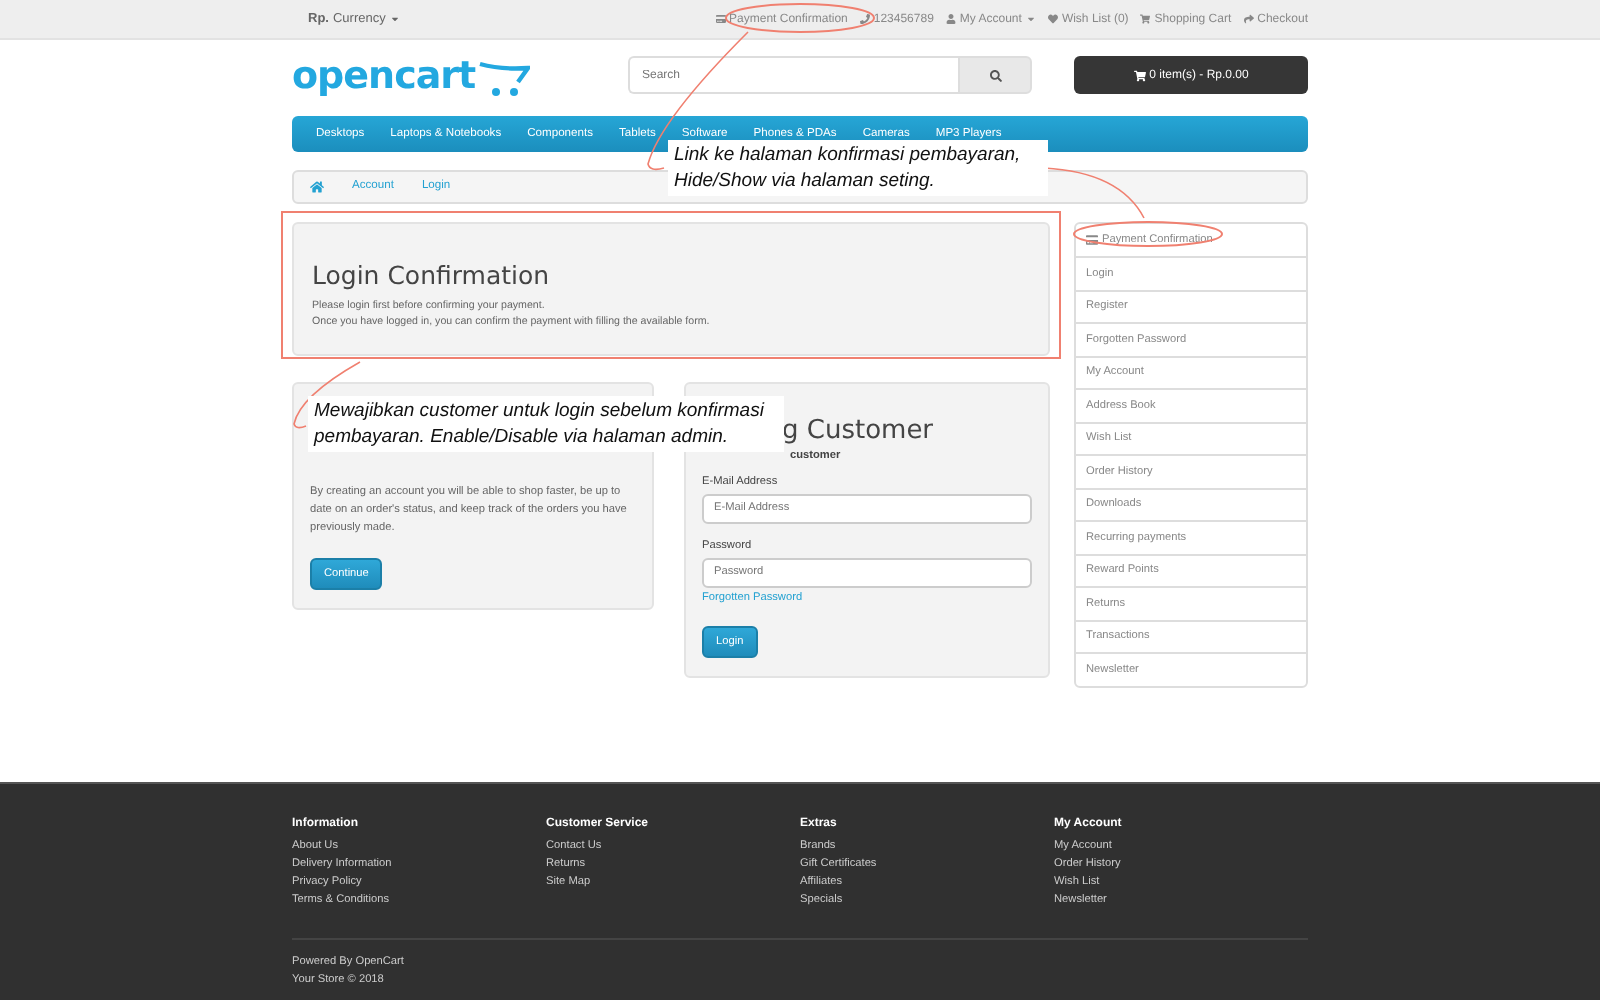  What do you see at coordinates (1094, 193) in the screenshot?
I see `annotation-line` at bounding box center [1094, 193].